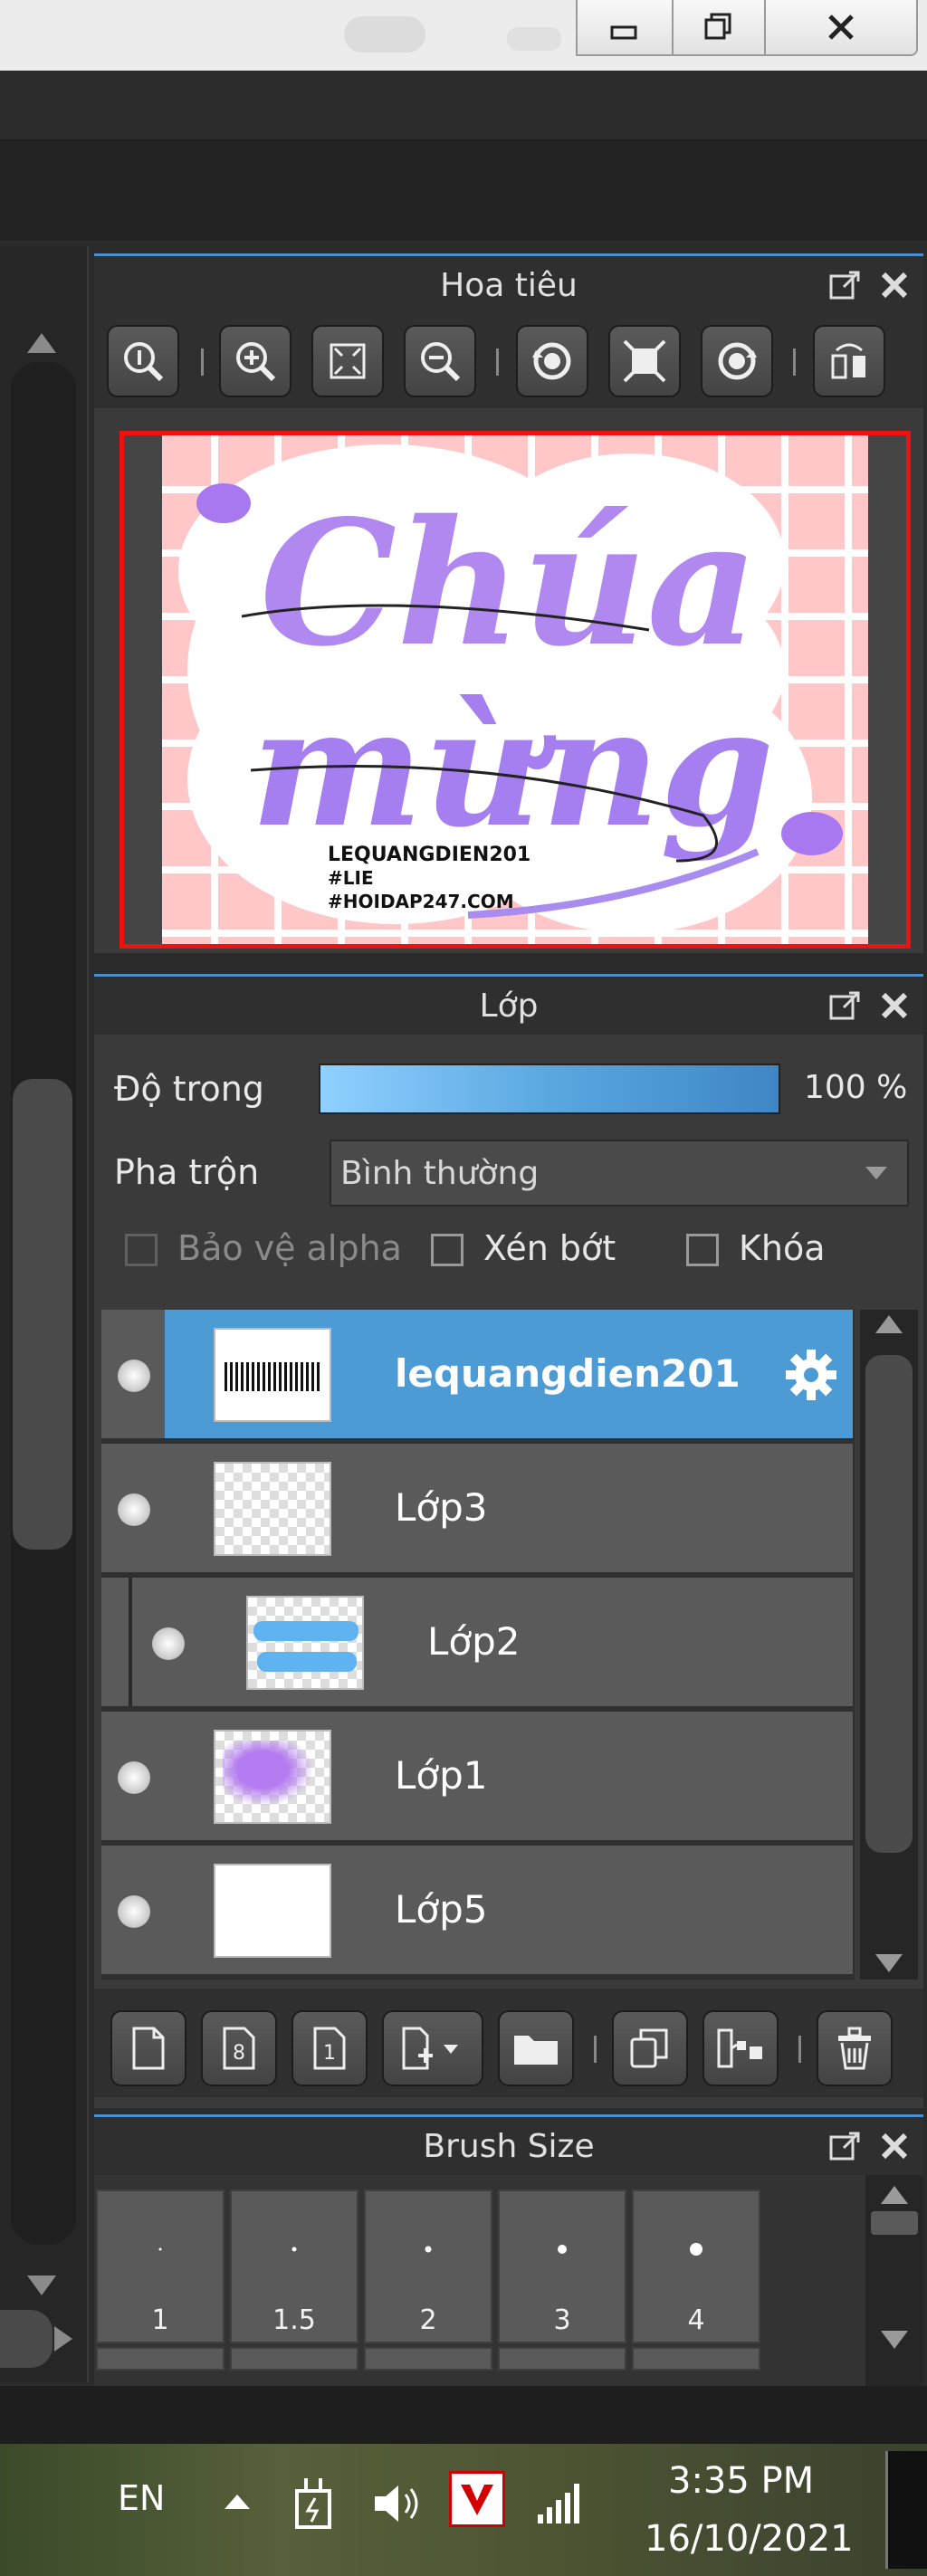  I want to click on blend-mode-value: Bình thường, so click(440, 1173).